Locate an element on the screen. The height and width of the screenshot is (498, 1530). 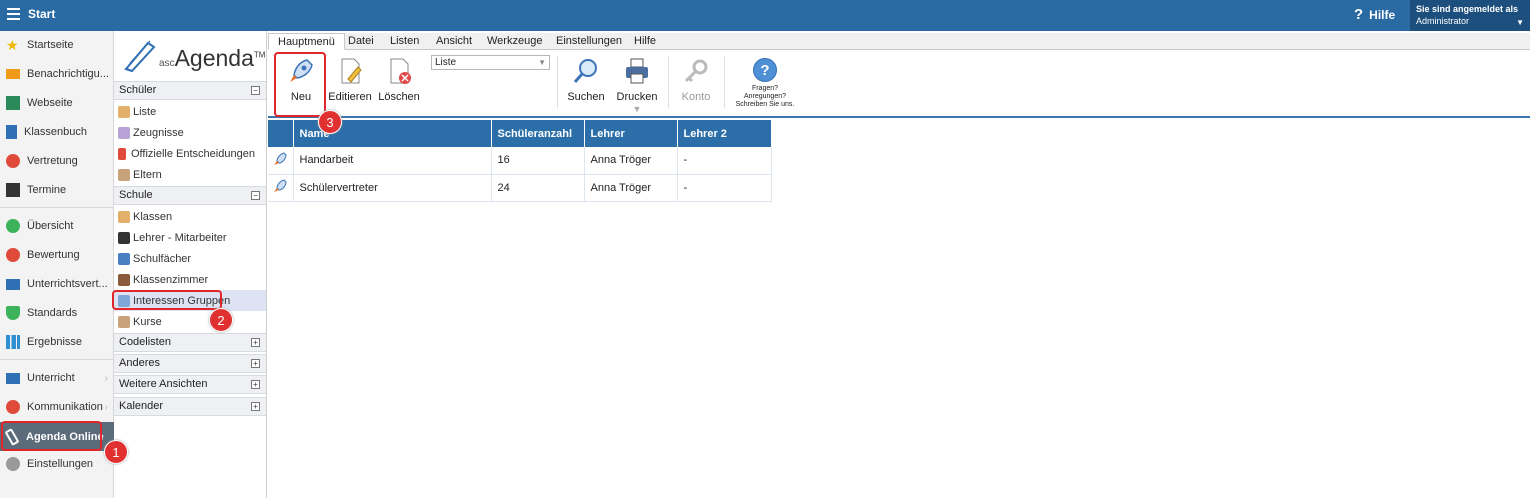
section-schule: Schule − is located at coordinates (190, 195).